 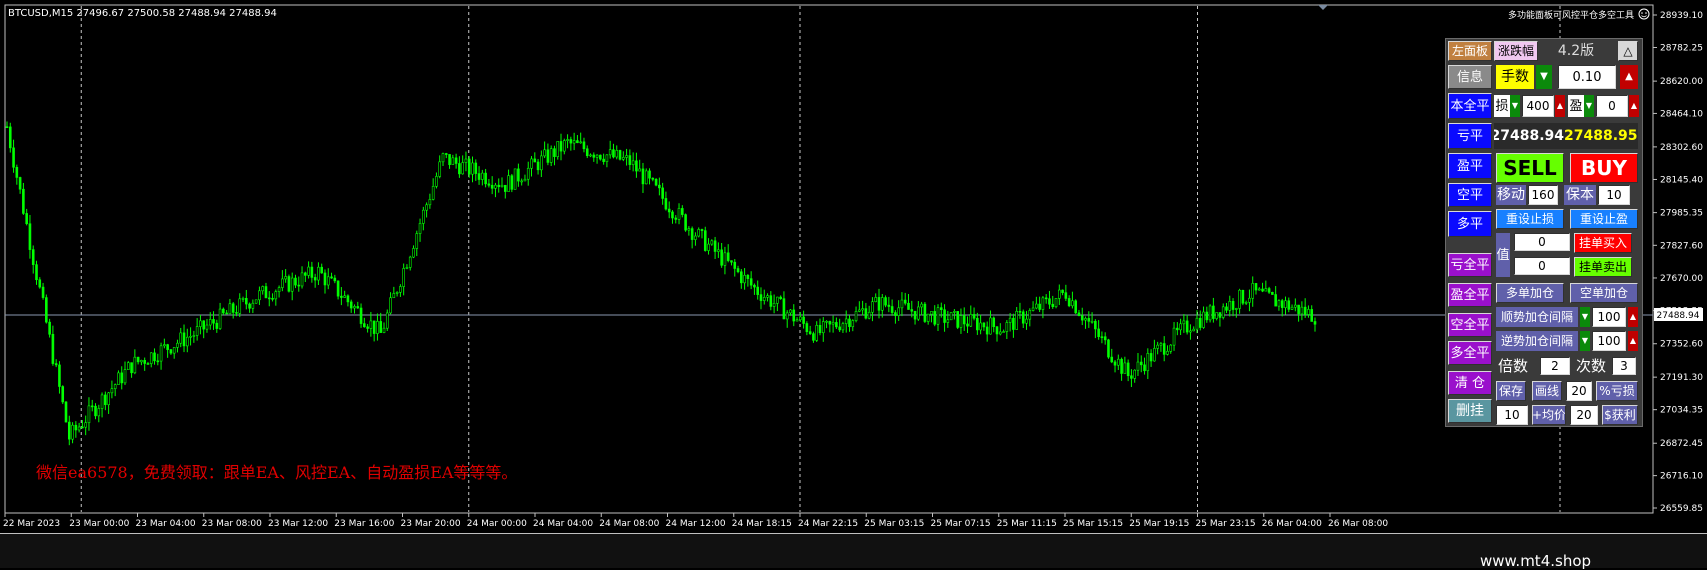 I want to click on pending-buy-input: 0, so click(x=1542, y=242).